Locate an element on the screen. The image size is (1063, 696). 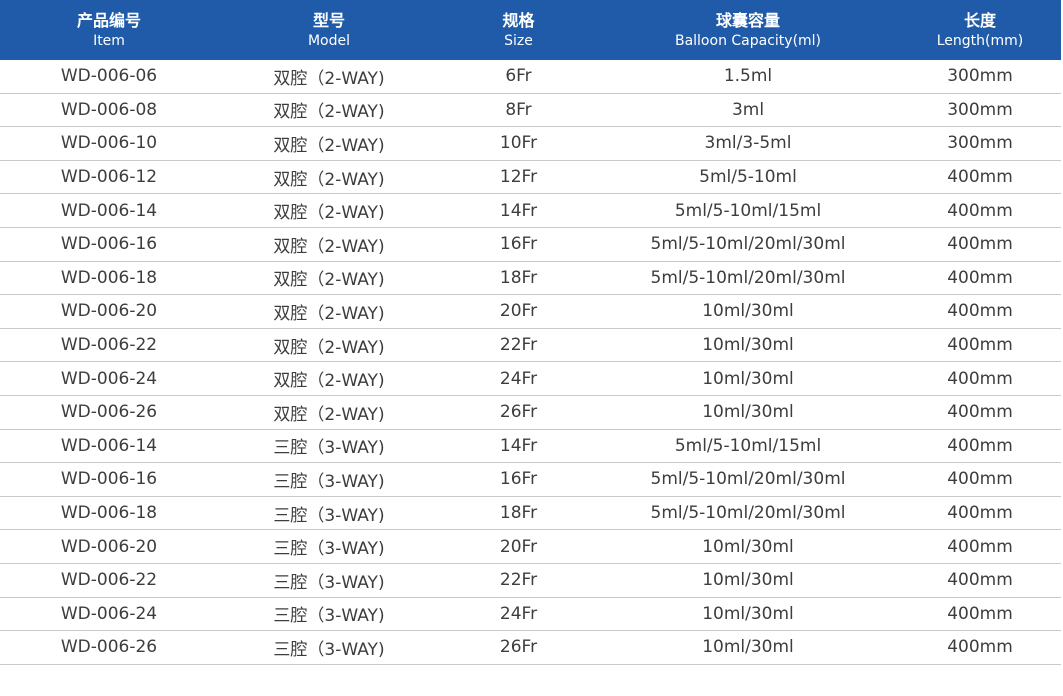
item-cell: WD-006-24 is located at coordinates (109, 614).